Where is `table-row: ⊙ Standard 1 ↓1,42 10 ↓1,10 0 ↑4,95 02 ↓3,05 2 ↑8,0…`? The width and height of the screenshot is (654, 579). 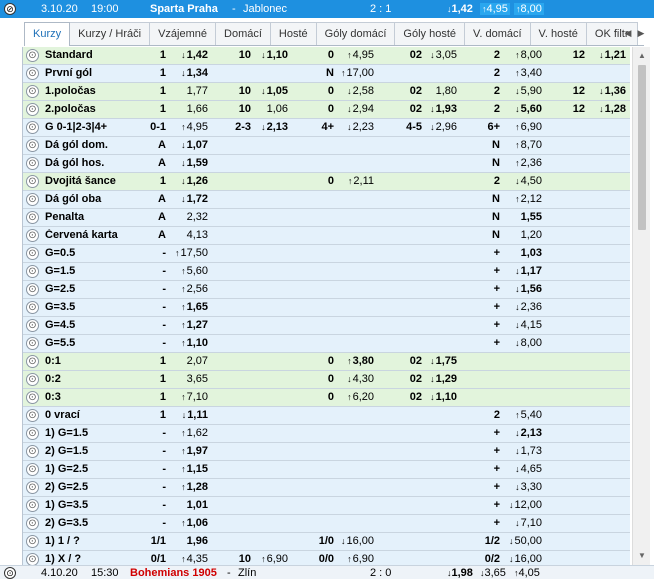 table-row: ⊙ Standard 1 ↓1,42 10 ↓1,10 0 ↑4,95 02 ↓3,05 2 ↑8,0… is located at coordinates (326, 56).